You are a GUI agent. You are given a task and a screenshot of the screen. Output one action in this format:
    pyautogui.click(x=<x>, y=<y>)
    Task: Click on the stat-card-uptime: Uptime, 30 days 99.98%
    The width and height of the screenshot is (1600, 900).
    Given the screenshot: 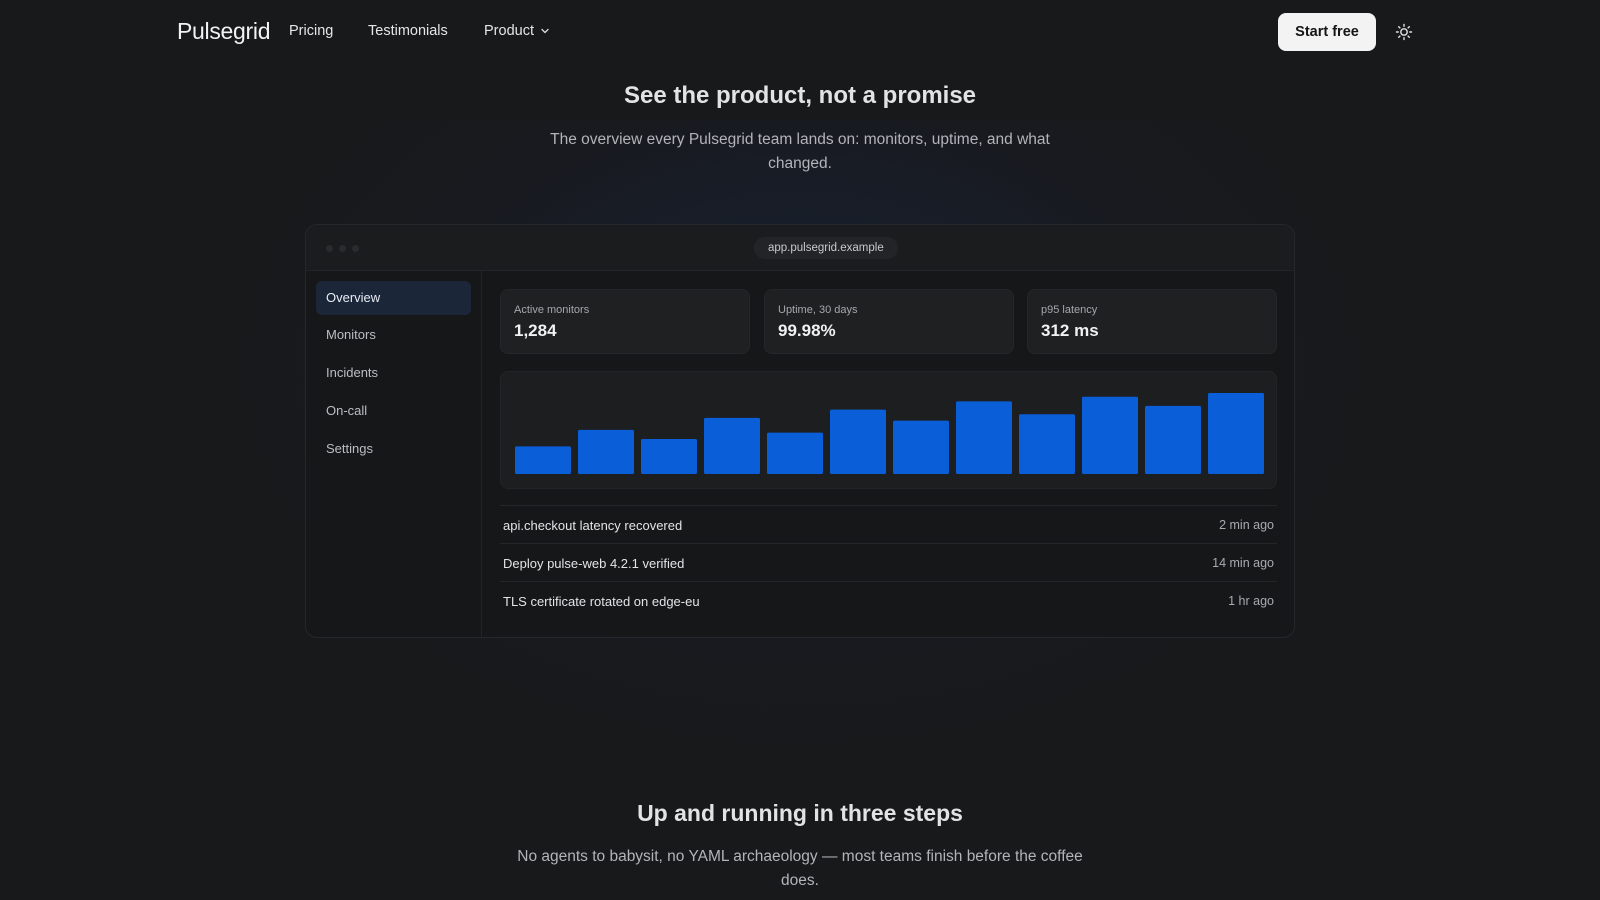 What is the action you would take?
    pyautogui.click(x=889, y=321)
    